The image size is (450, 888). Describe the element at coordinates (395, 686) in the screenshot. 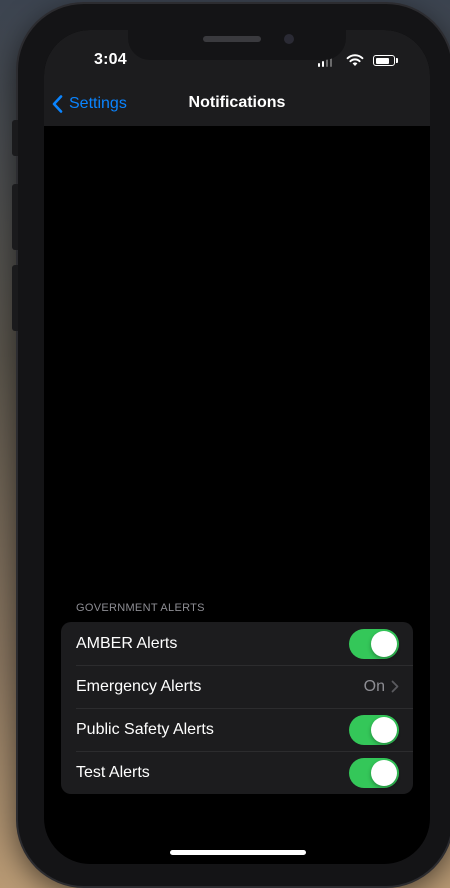

I see `chevron-right-icon` at that location.